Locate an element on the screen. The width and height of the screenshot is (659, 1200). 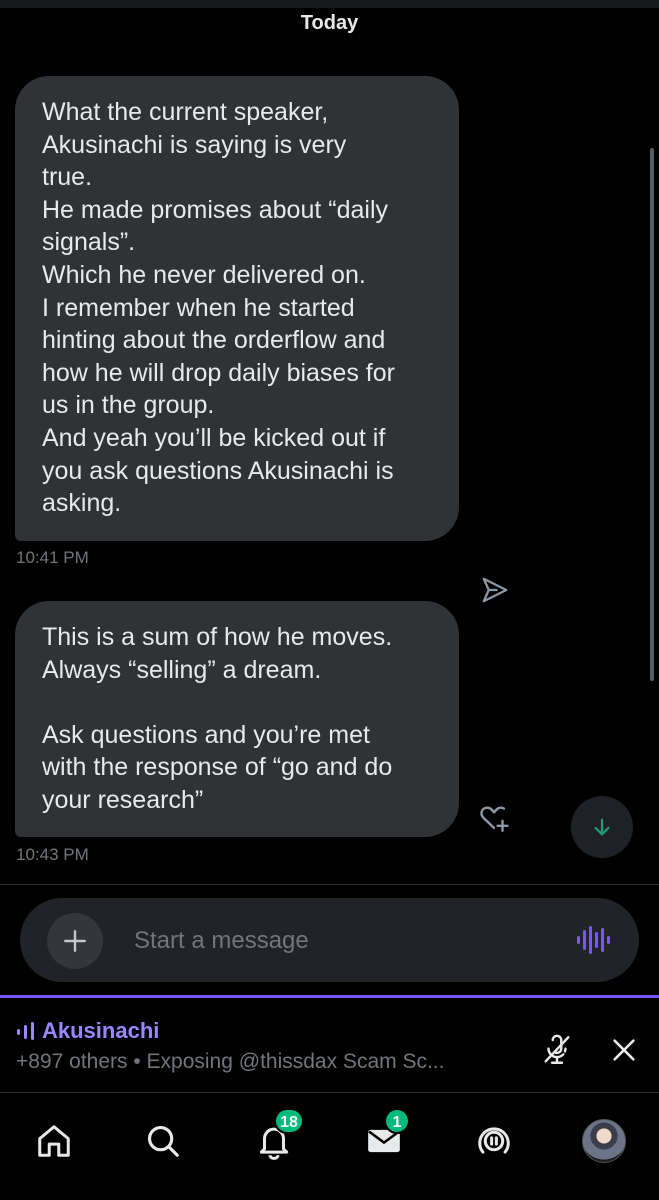
search-icon is located at coordinates (163, 1141).